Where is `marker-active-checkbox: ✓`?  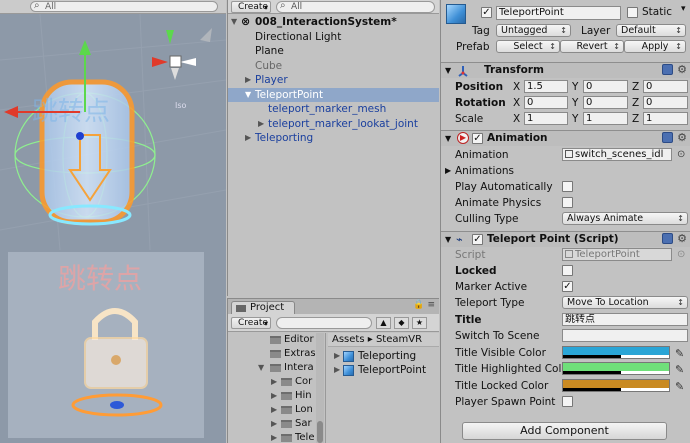
marker-active-checkbox: ✓ is located at coordinates (567, 286).